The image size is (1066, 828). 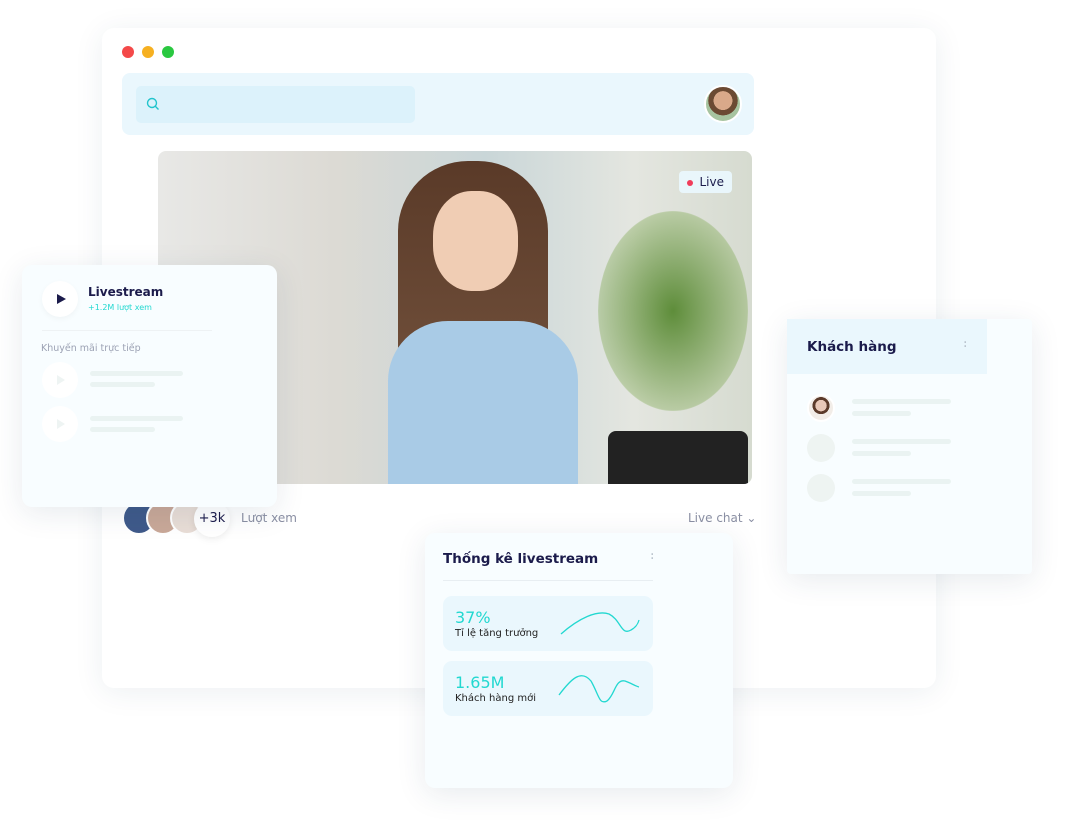 I want to click on viewers-label: Lượt xem, so click(x=269, y=518).